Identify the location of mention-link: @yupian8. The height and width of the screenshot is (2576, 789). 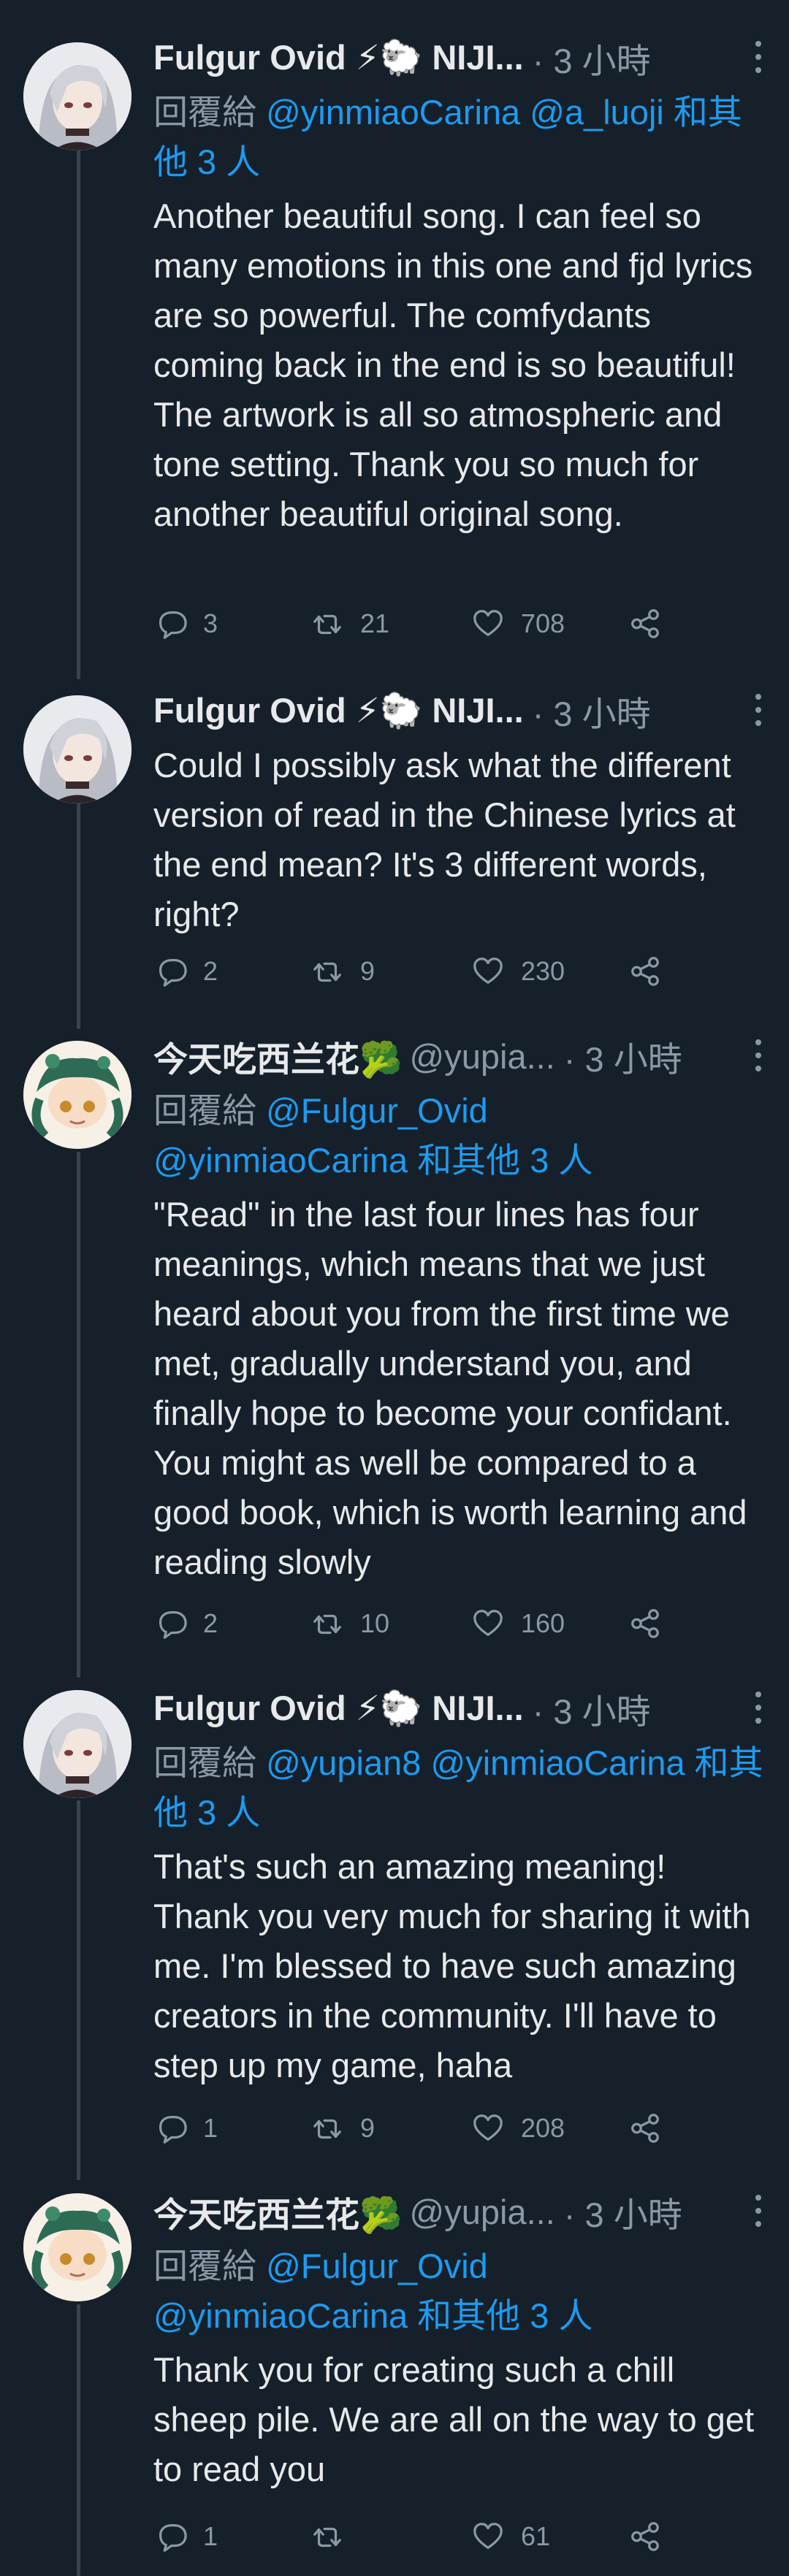
(343, 1762).